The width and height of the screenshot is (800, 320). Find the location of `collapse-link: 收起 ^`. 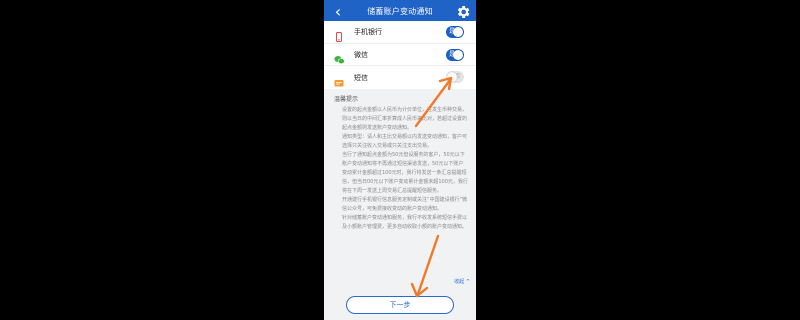

collapse-link: 收起 ^ is located at coordinates (462, 281).